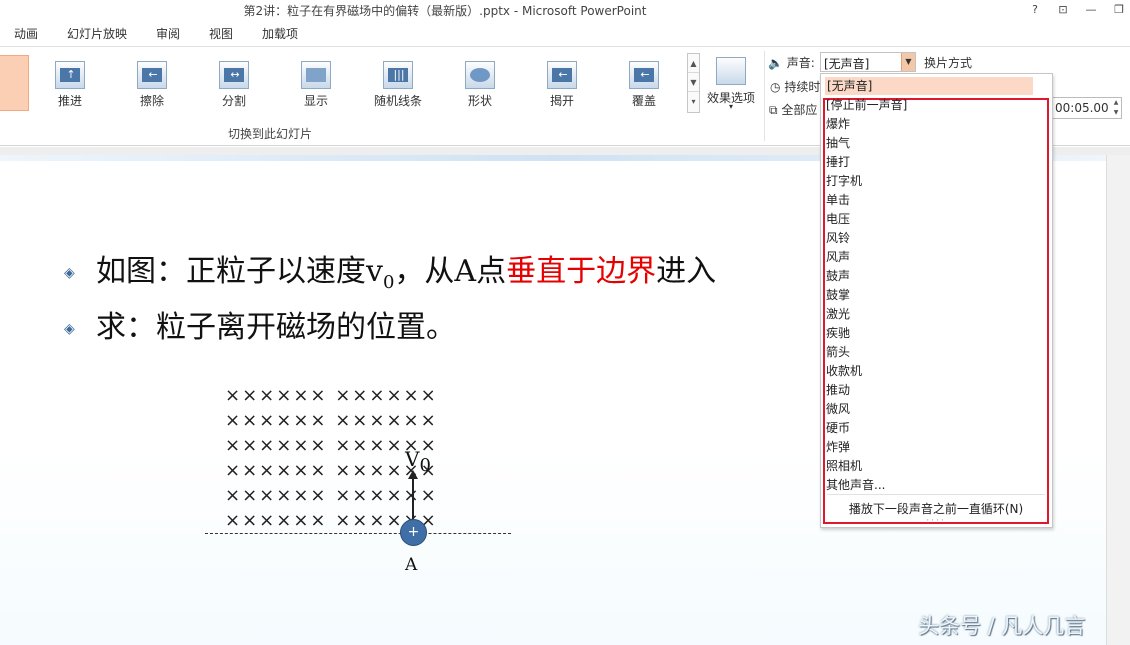 The width and height of the screenshot is (1130, 645). What do you see at coordinates (26, 33) in the screenshot?
I see `tab-animations: 动画` at bounding box center [26, 33].